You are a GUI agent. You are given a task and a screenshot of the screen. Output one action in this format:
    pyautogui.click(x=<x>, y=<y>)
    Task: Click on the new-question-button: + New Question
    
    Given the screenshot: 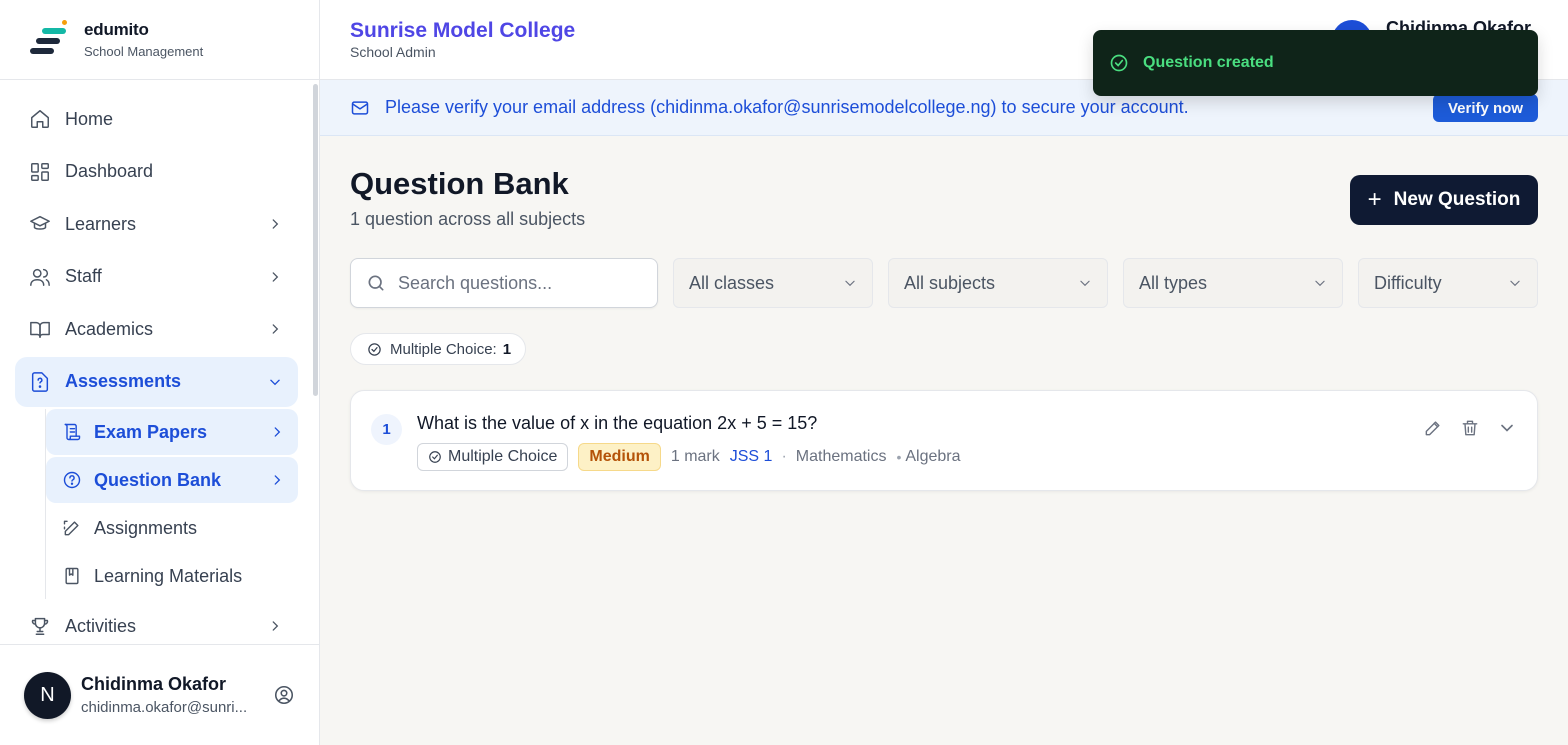 What is the action you would take?
    pyautogui.click(x=1444, y=200)
    